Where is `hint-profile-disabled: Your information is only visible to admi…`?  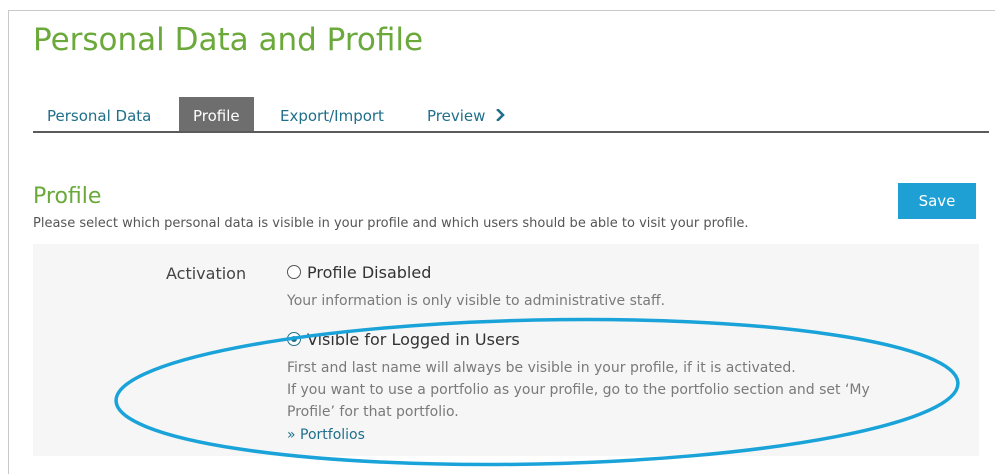 hint-profile-disabled: Your information is only visible to admi… is located at coordinates (476, 301).